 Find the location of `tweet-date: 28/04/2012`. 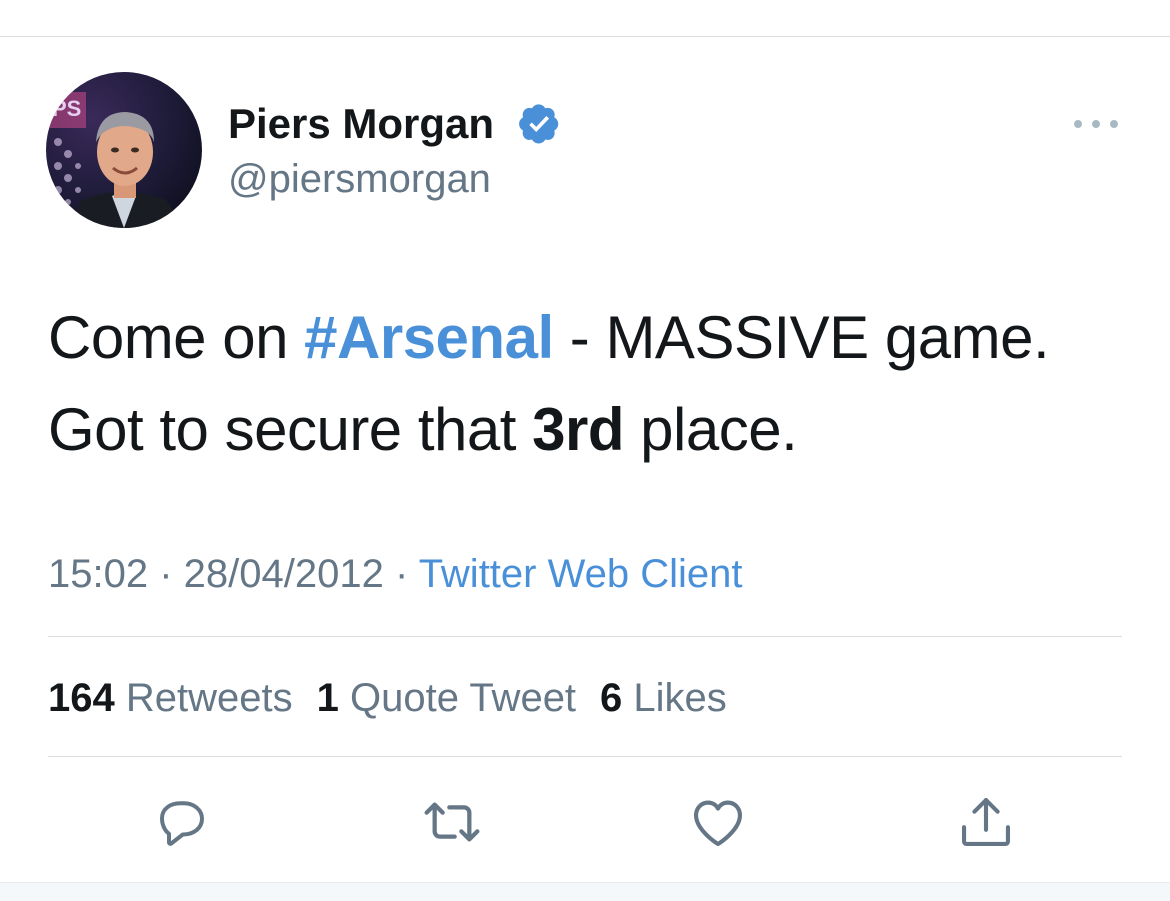

tweet-date: 28/04/2012 is located at coordinates (284, 574).